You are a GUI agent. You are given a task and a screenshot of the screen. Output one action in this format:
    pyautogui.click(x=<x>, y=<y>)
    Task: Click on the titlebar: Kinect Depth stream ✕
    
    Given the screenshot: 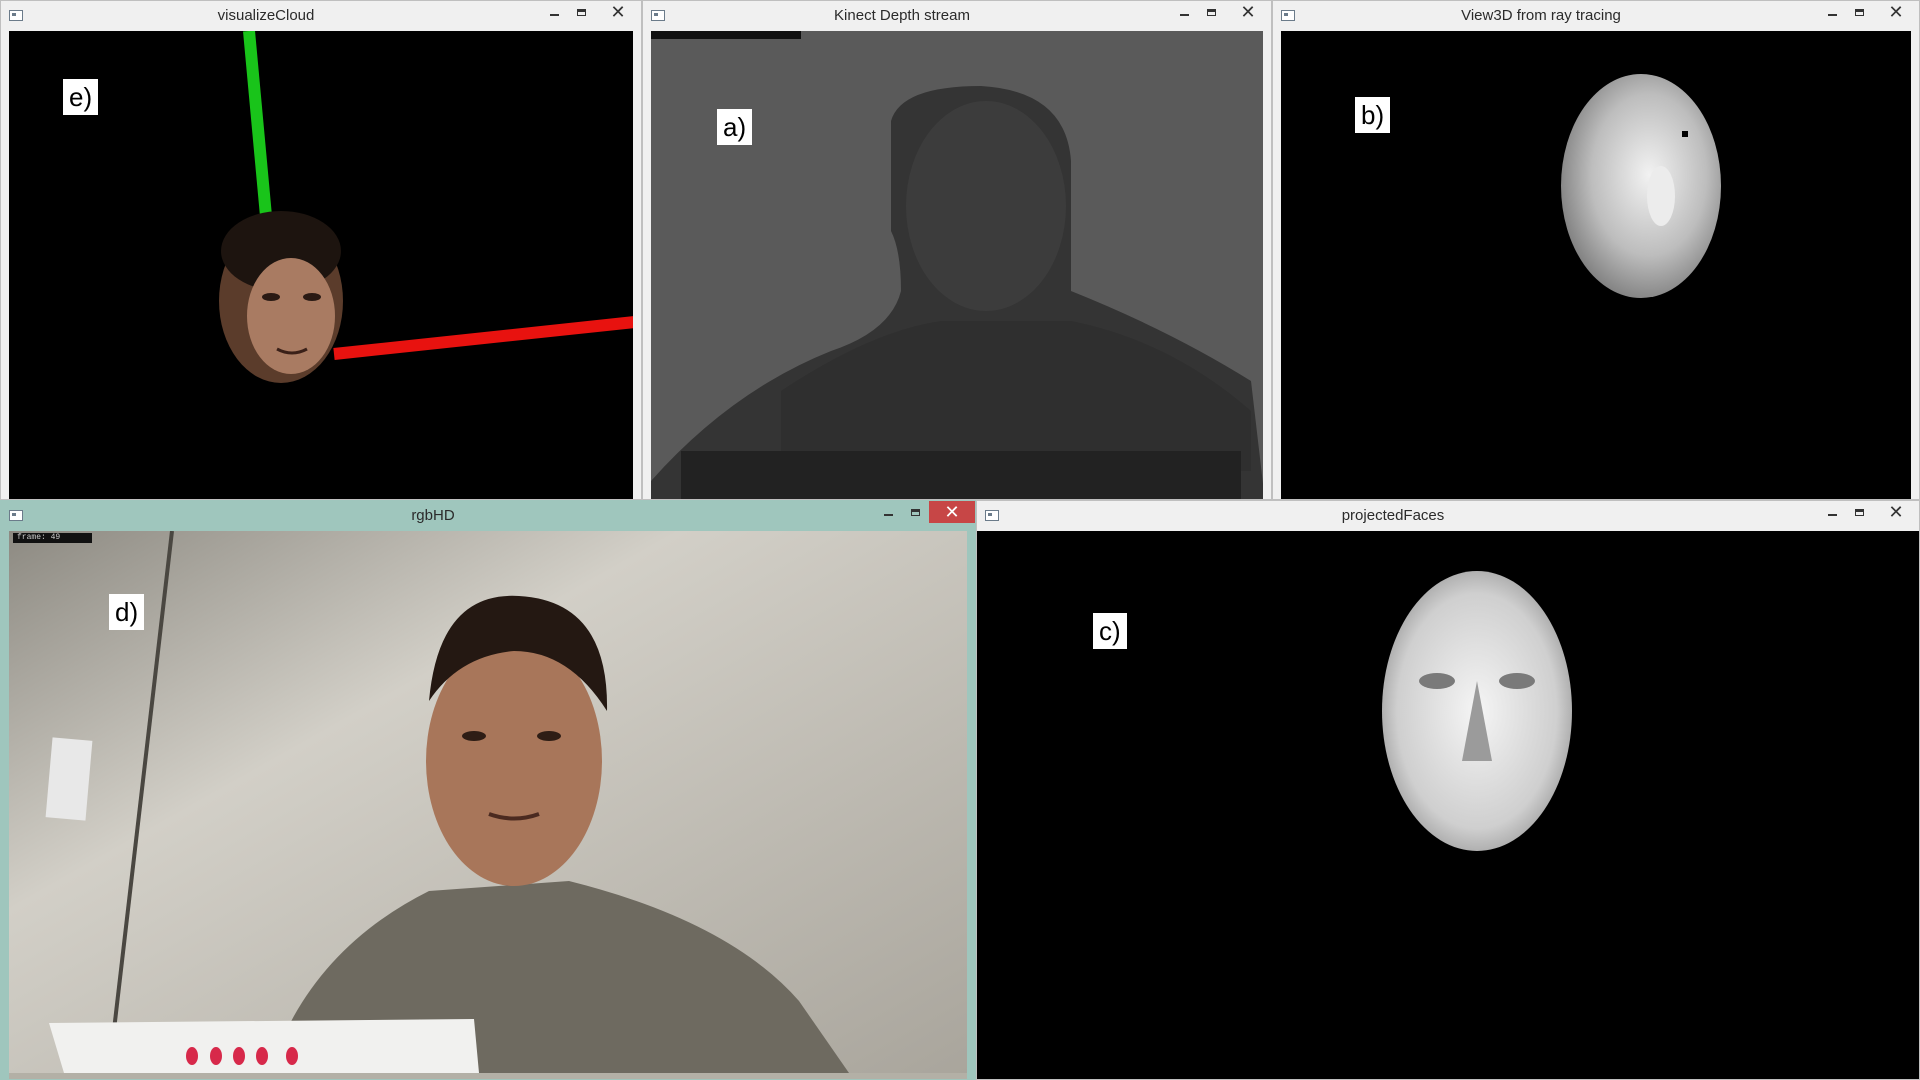 What is the action you would take?
    pyautogui.click(x=957, y=16)
    